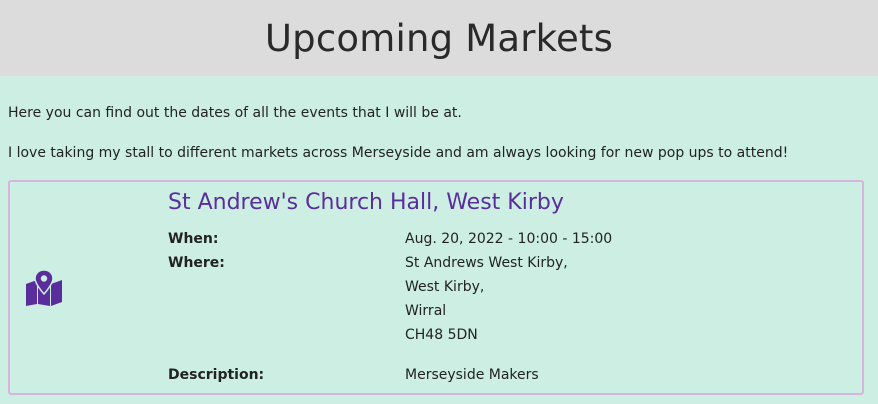 The height and width of the screenshot is (404, 878). I want to click on address-line: St Andrews West Kirby,, so click(486, 263).